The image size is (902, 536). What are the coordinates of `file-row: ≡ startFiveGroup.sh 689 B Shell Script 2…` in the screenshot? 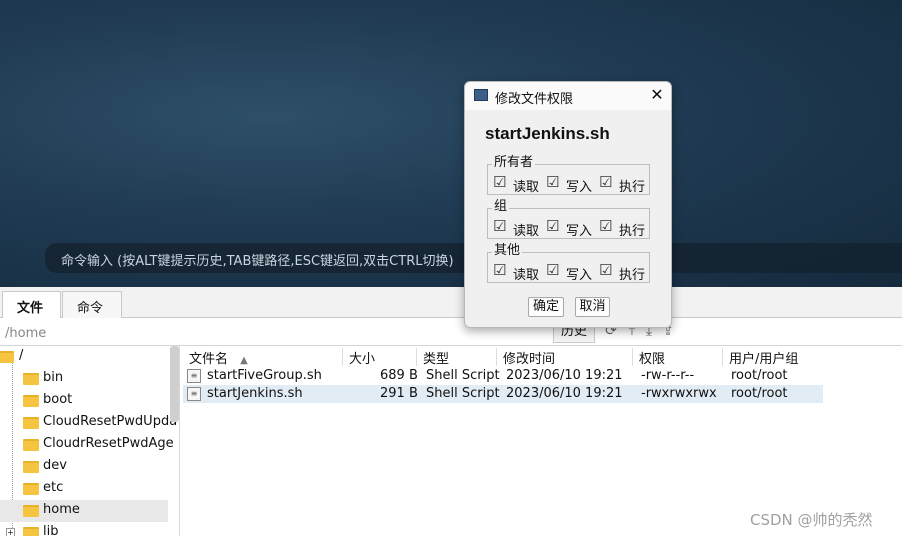 It's located at (503, 376).